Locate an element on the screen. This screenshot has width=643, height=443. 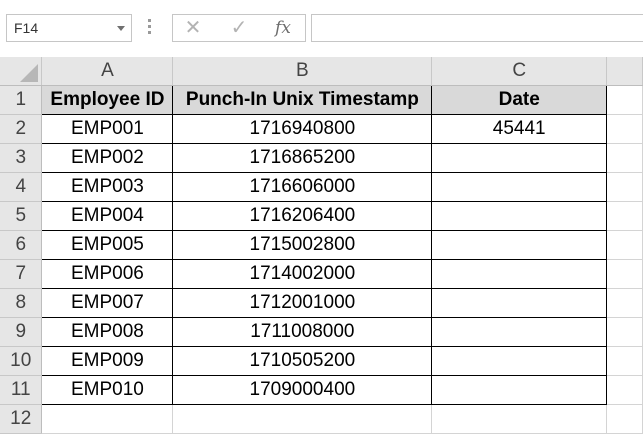
row-header: 2 is located at coordinates (21, 129).